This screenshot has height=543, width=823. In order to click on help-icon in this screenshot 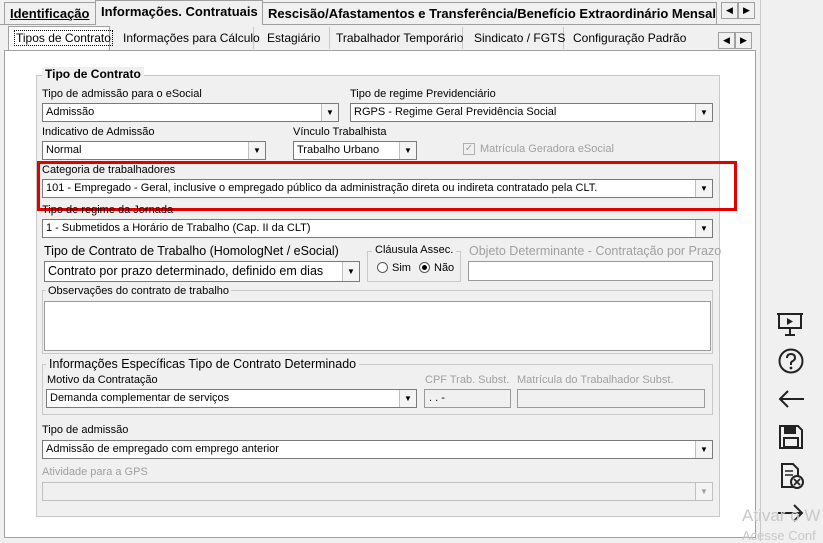, I will do `click(791, 361)`.